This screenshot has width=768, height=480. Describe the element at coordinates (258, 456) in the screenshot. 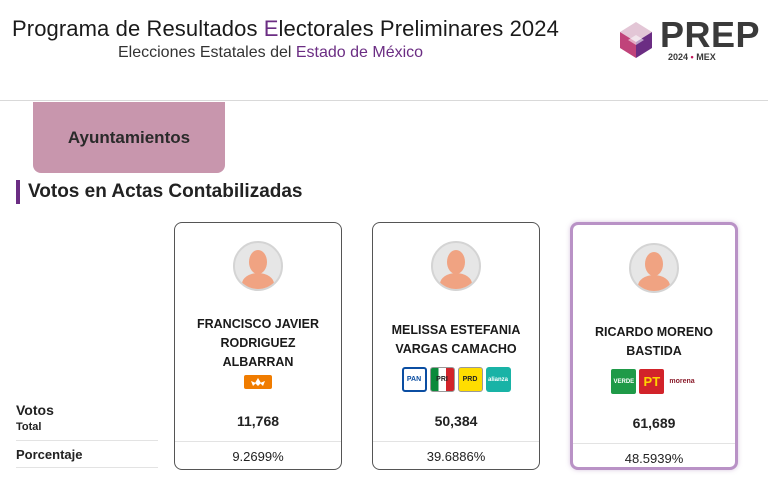

I see `candidate-percentage: 9.2699%` at that location.